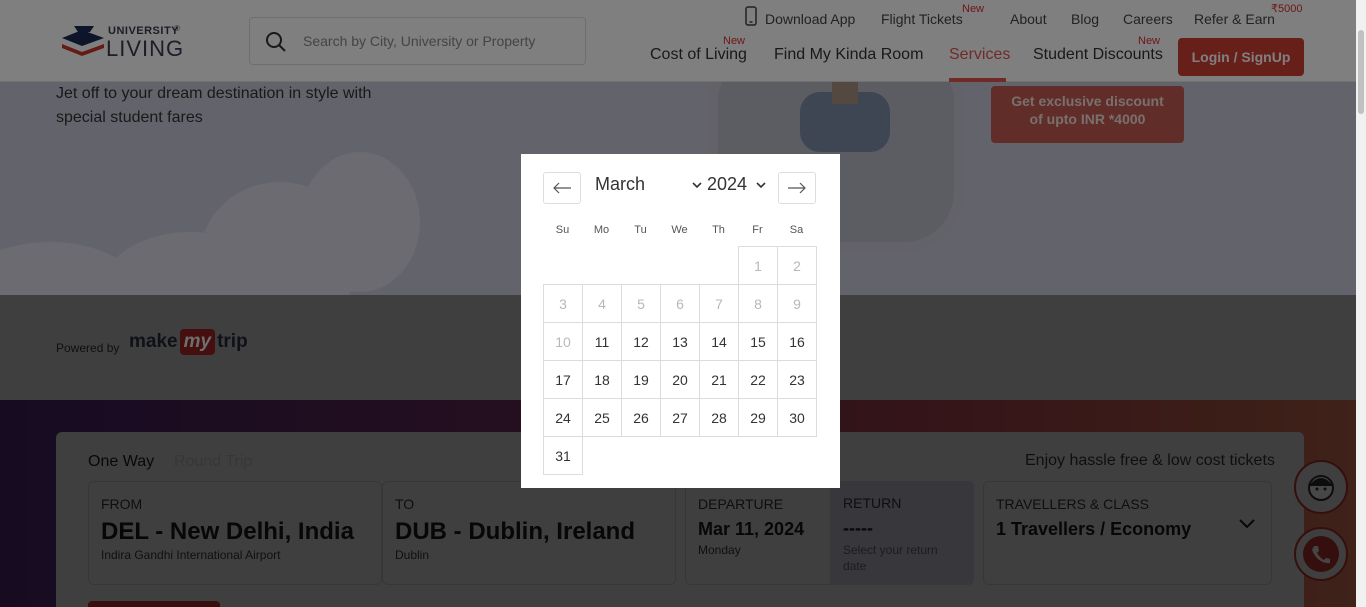  I want to click on weekday-label: Sa, so click(796, 230).